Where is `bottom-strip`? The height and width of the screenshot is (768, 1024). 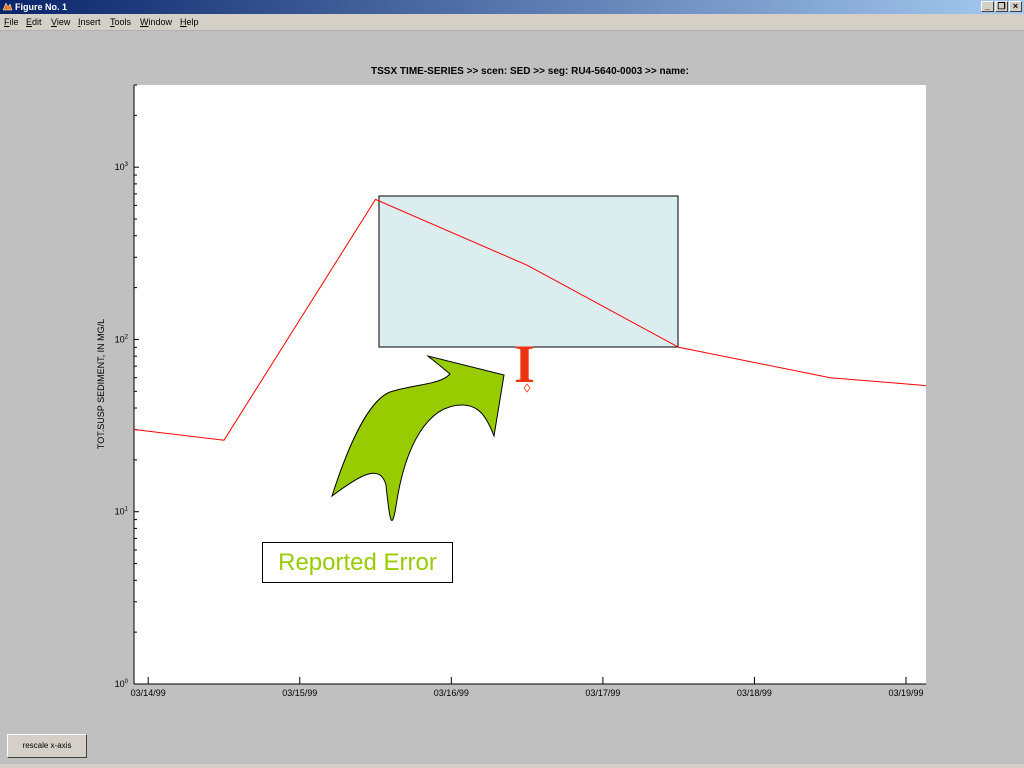
bottom-strip is located at coordinates (512, 766).